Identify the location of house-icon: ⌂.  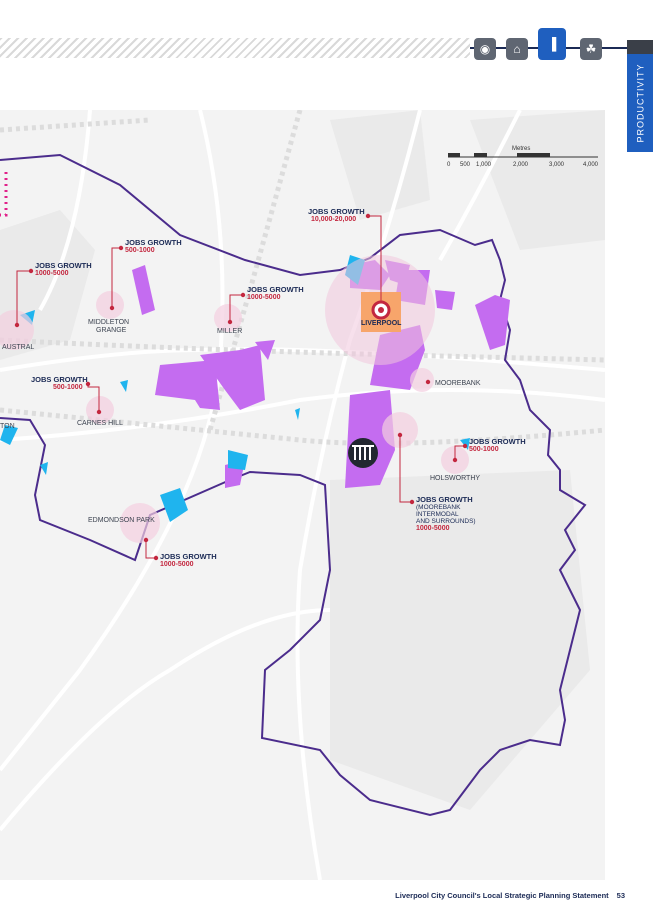
(517, 49).